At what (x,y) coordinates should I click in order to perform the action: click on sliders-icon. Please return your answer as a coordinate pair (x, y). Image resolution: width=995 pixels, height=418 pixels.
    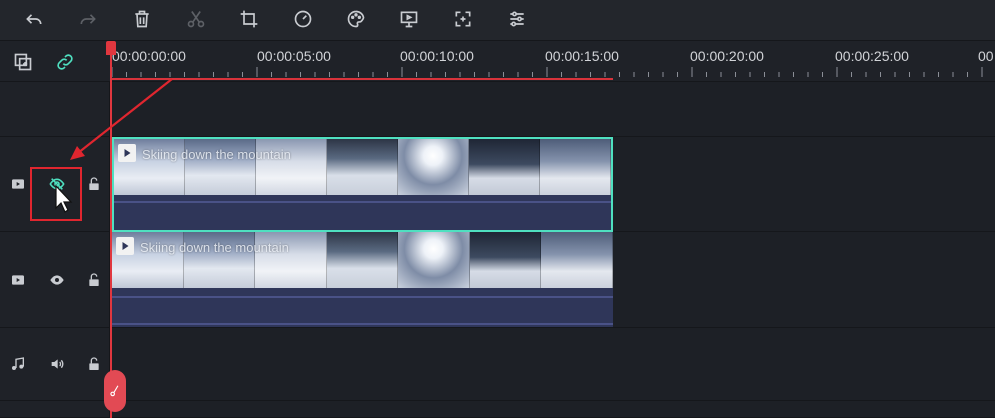
    Looking at the image, I should click on (517, 19).